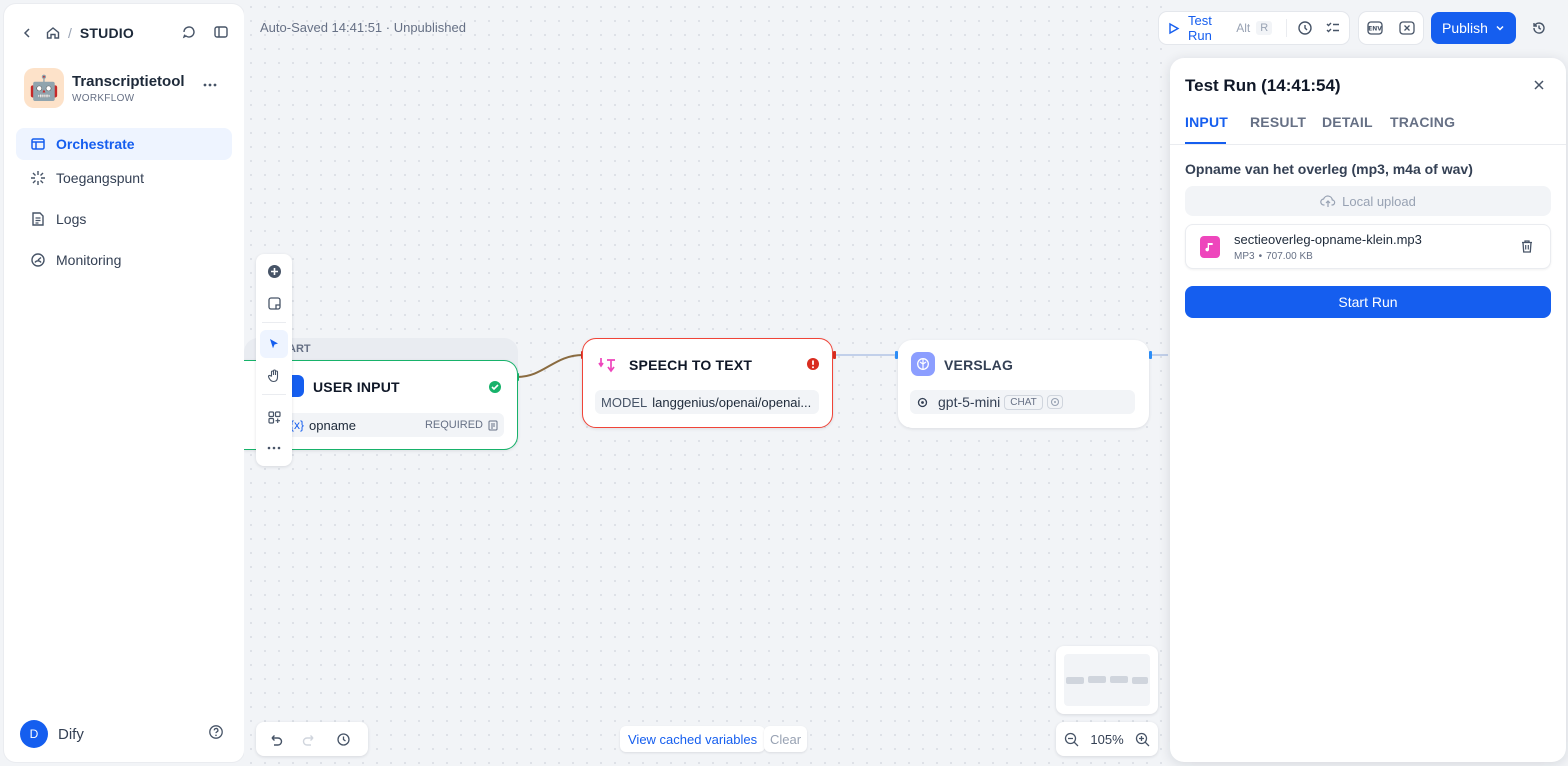 The width and height of the screenshot is (1568, 766). What do you see at coordinates (1289, 256) in the screenshot?
I see `file-size: 707.00 KB` at bounding box center [1289, 256].